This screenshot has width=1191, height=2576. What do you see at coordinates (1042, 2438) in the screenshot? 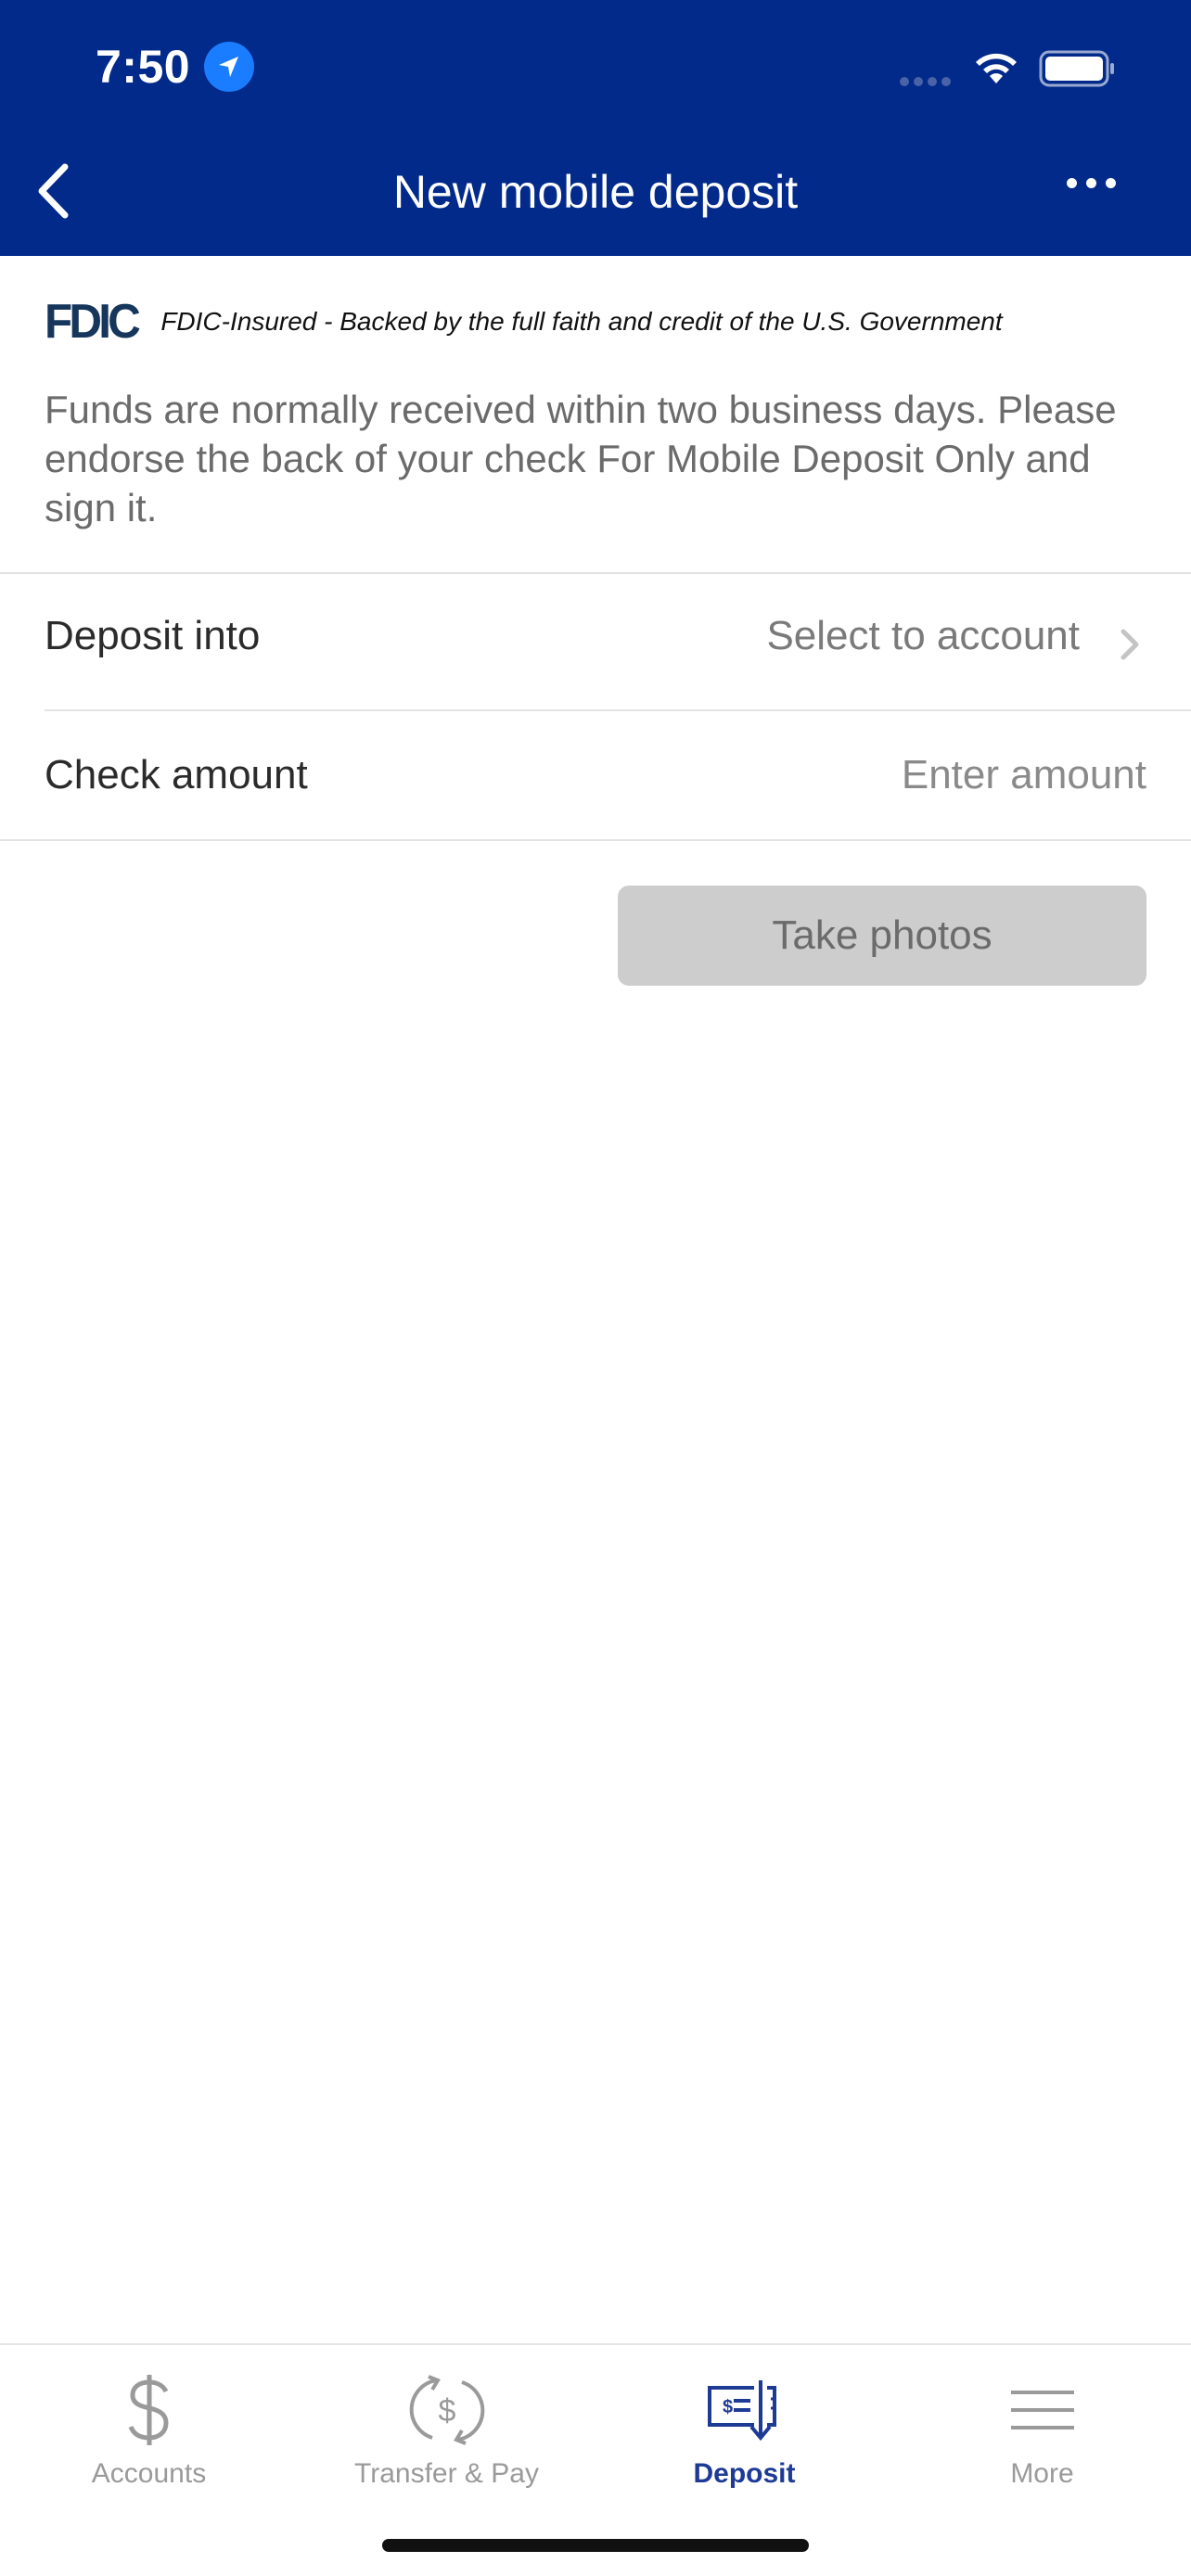
I see `tab-more: More` at bounding box center [1042, 2438].